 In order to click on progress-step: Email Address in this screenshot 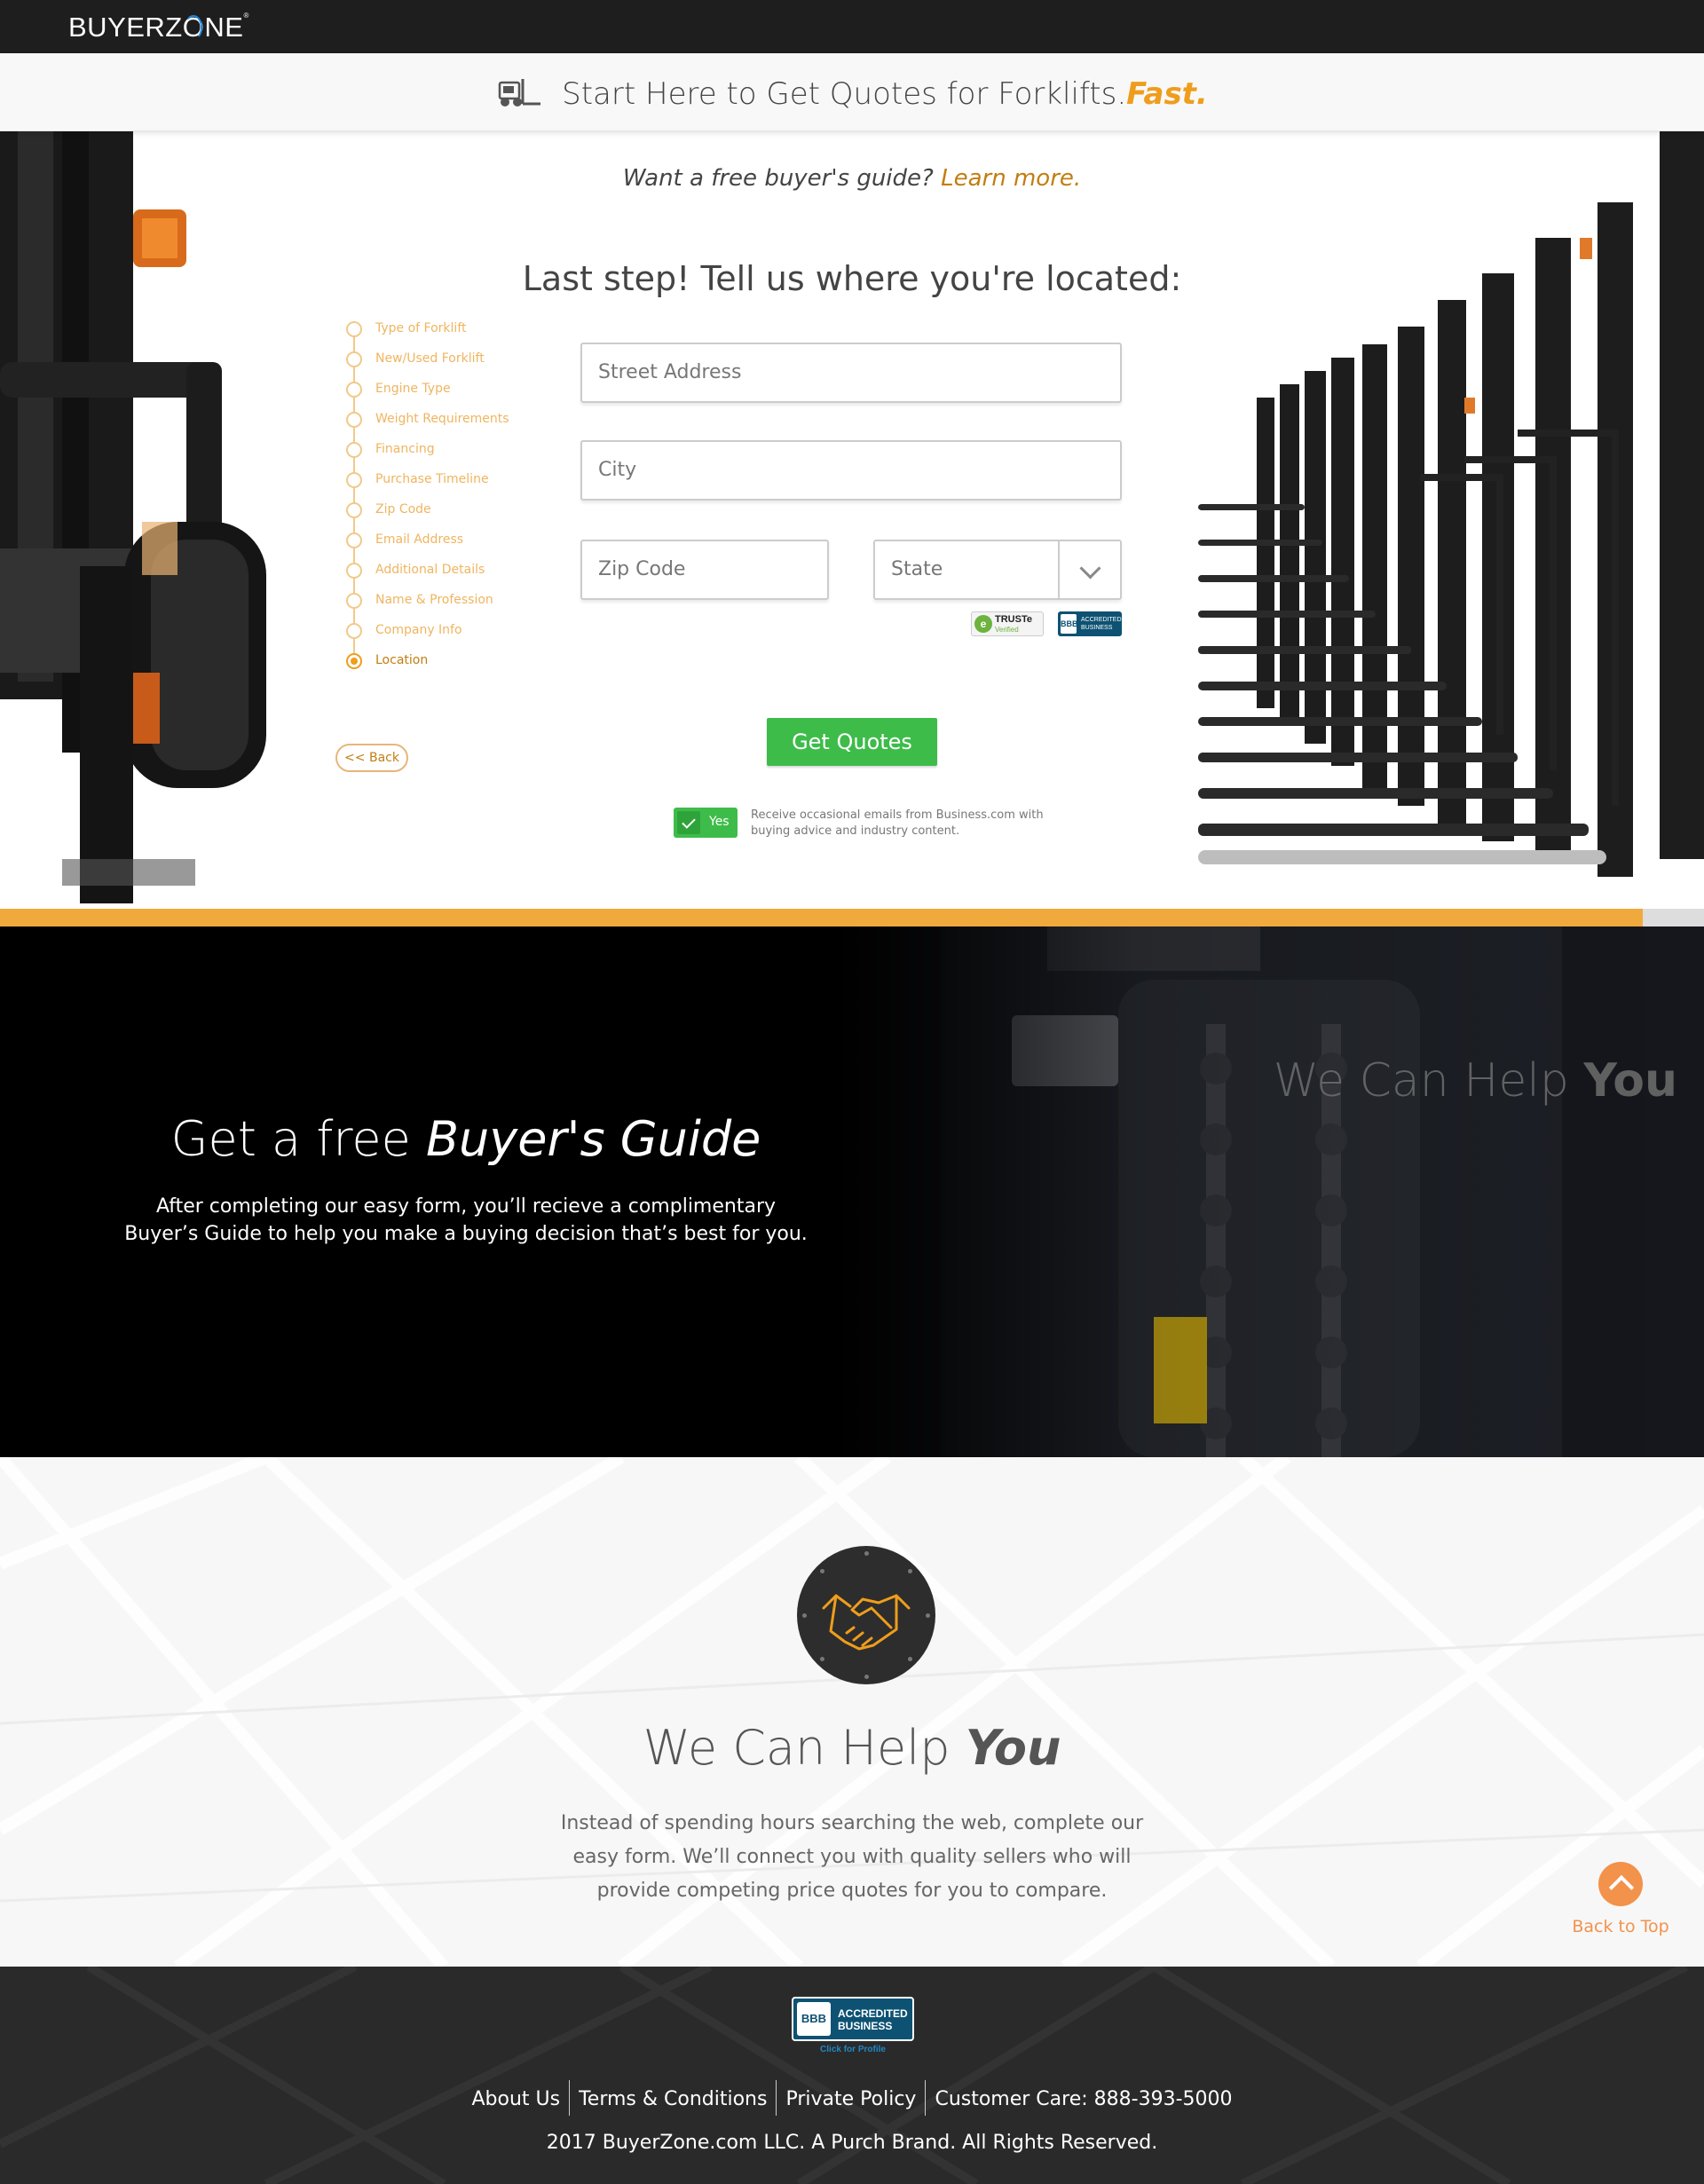, I will do `click(443, 546)`.